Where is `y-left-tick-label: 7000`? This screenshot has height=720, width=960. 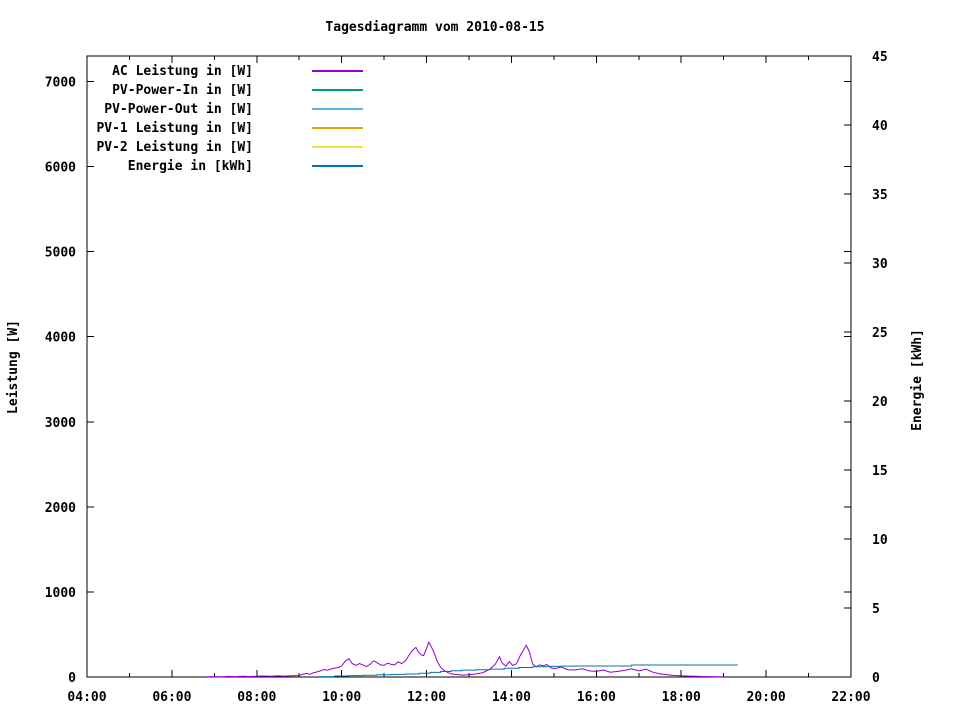 y-left-tick-label: 7000 is located at coordinates (60, 83).